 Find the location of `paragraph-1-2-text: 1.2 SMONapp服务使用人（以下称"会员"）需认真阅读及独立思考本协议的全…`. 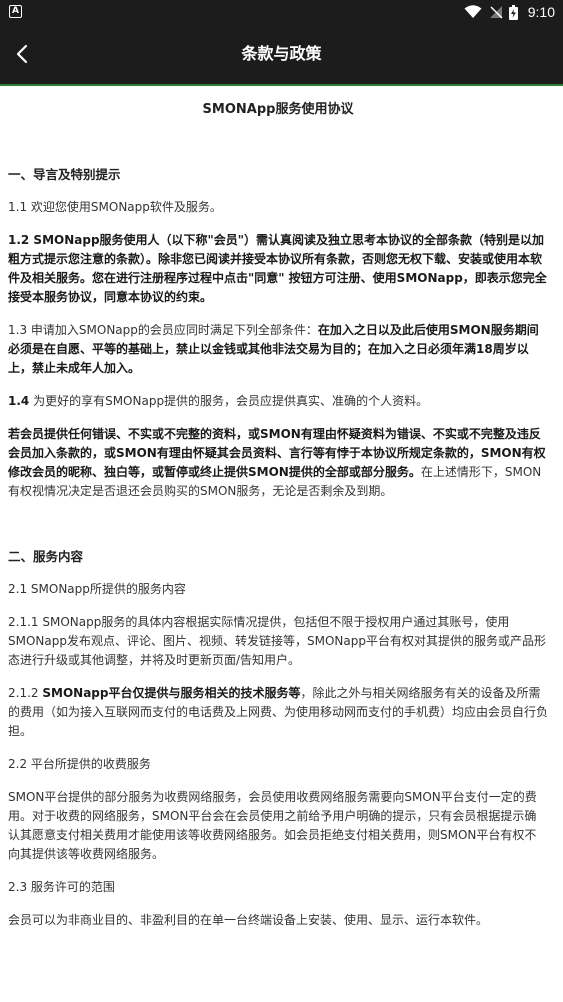

paragraph-1-2-text: 1.2 SMONapp服务使用人（以下称"会员"）需认真阅读及独立思考本协议的全… is located at coordinates (277, 268).